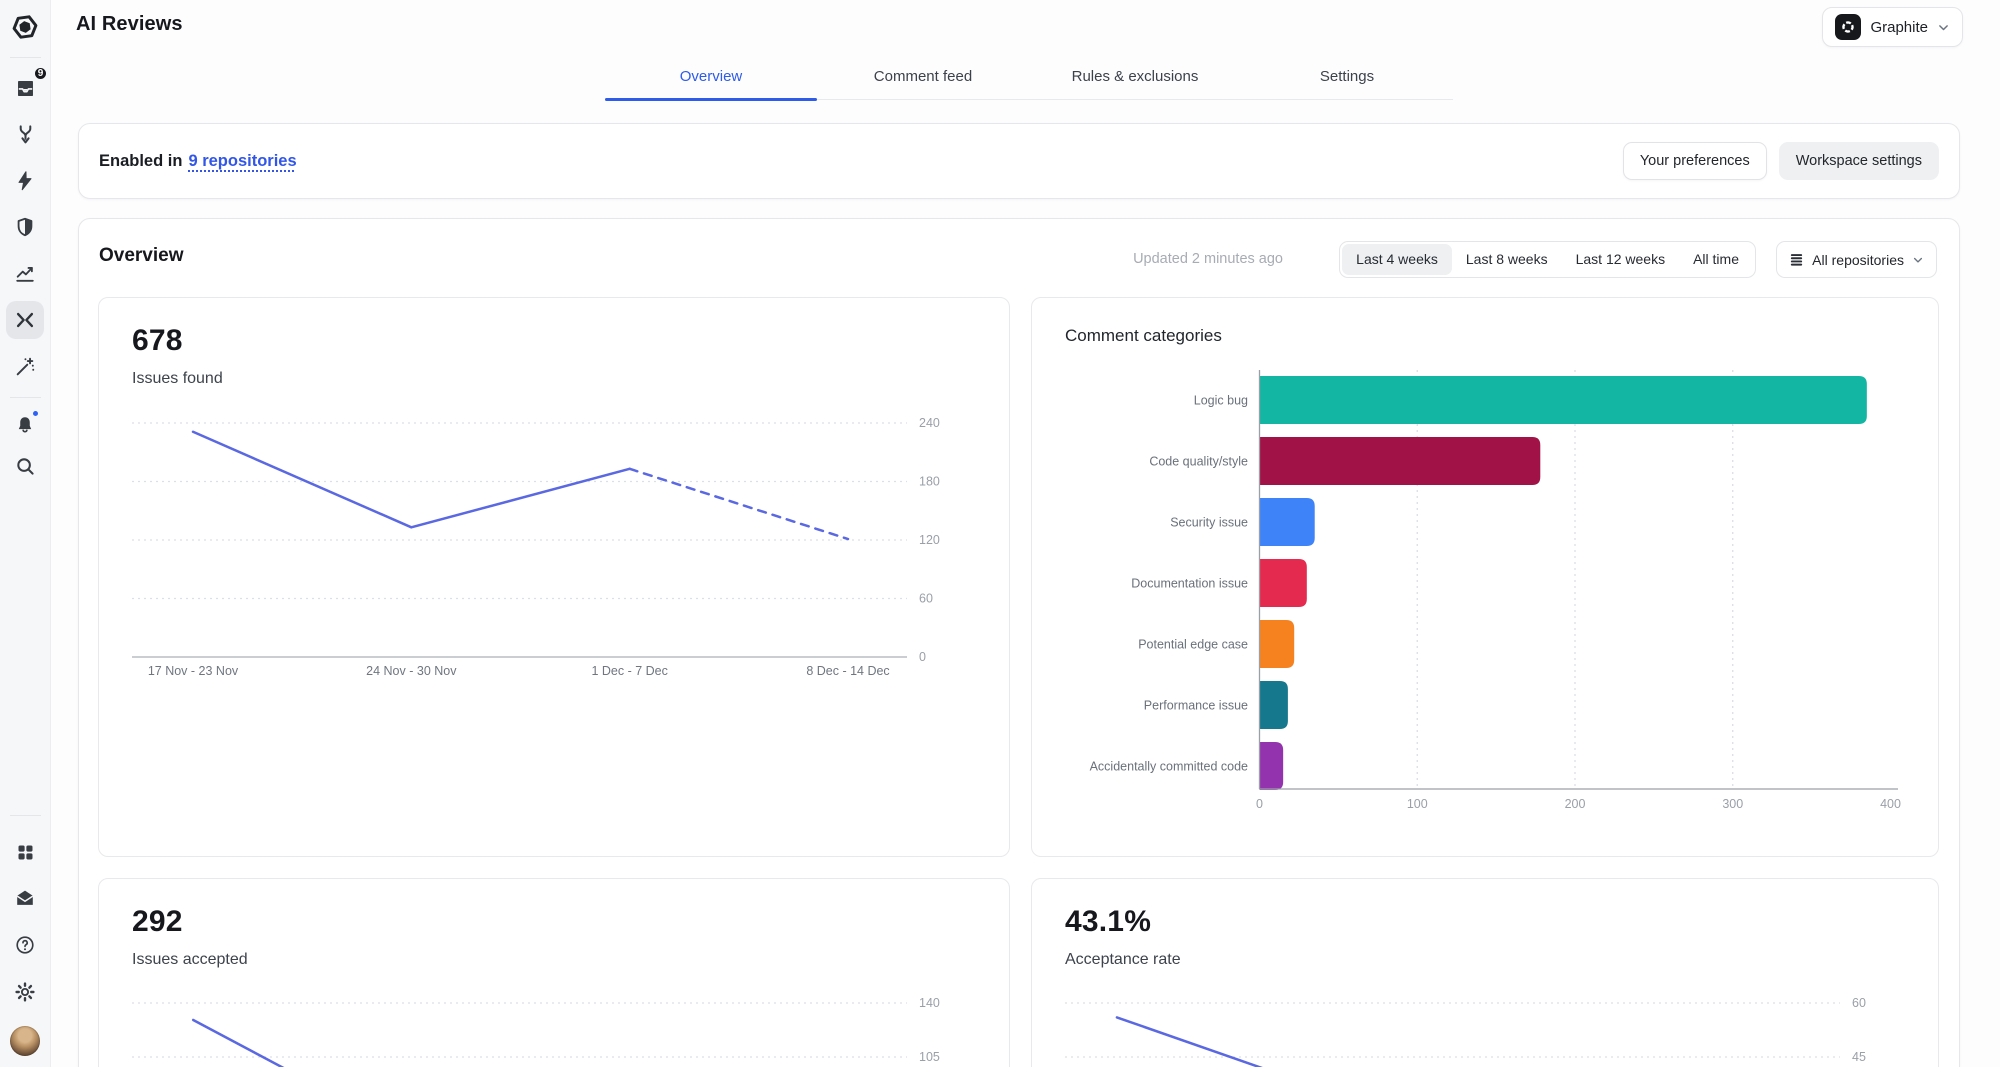 Image resolution: width=2000 pixels, height=1067 pixels. Describe the element at coordinates (157, 340) in the screenshot. I see `issues-found-value: 678` at that location.